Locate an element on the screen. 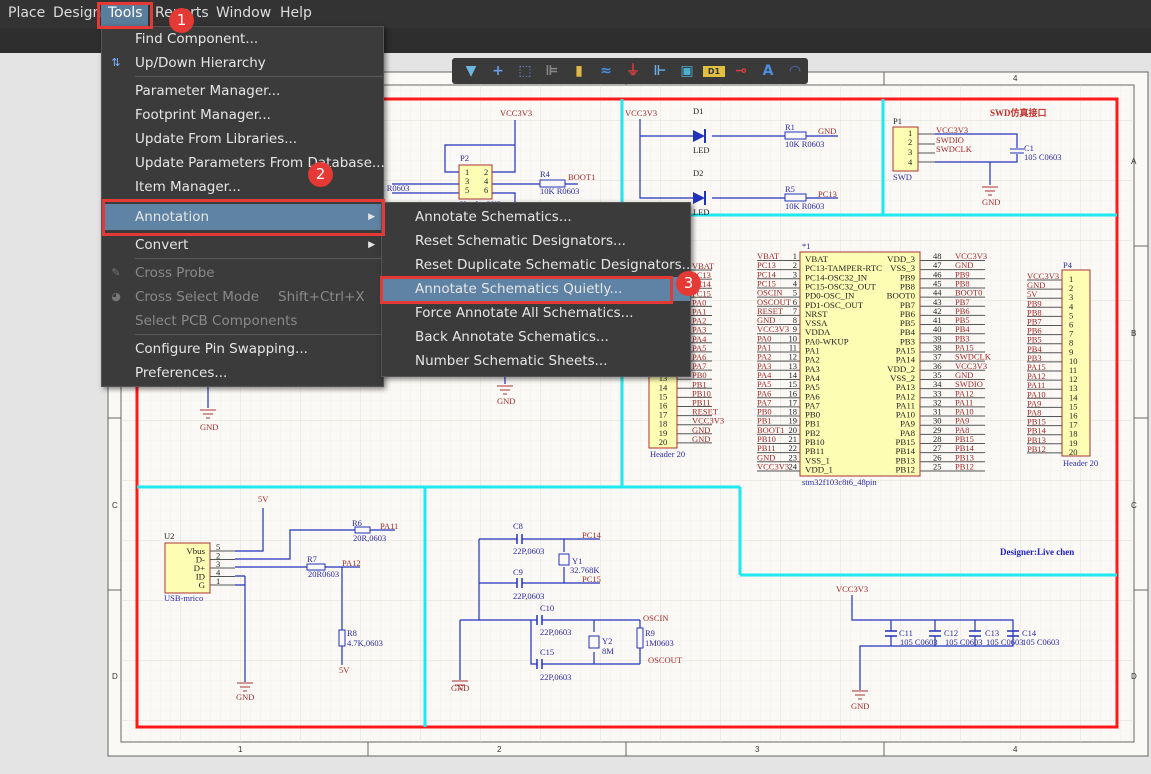 The width and height of the screenshot is (1151, 774). callout-badge-3: 3 is located at coordinates (688, 283).